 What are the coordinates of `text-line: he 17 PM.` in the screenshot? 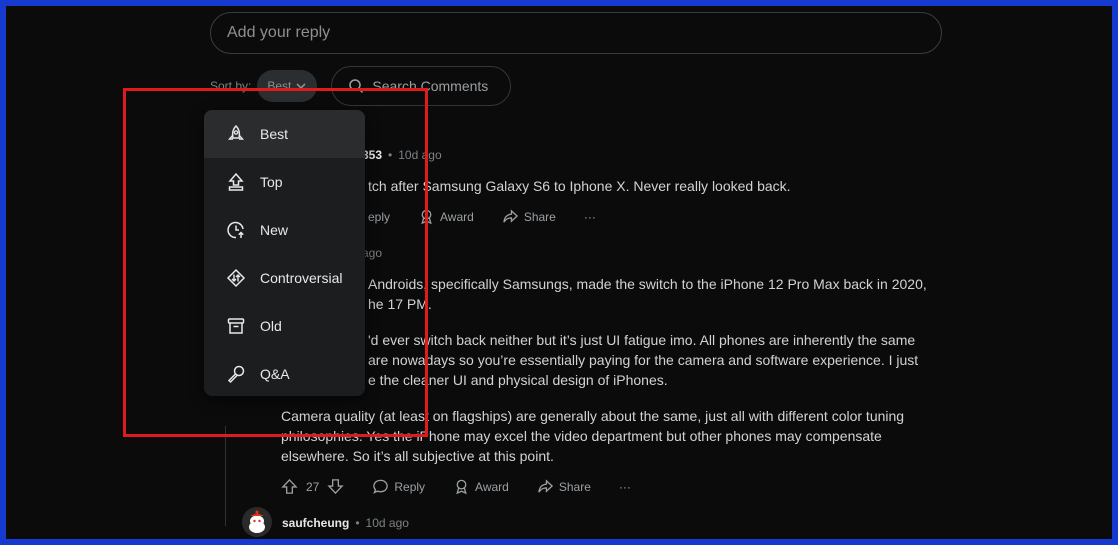 It's located at (400, 304).